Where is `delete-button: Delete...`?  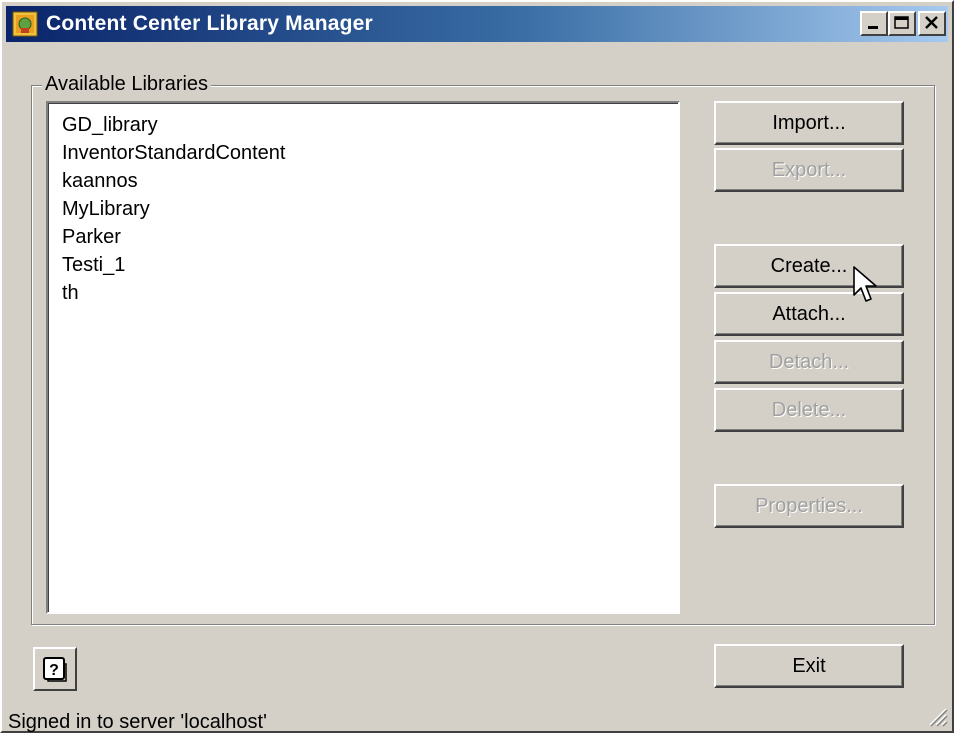 delete-button: Delete... is located at coordinates (809, 410).